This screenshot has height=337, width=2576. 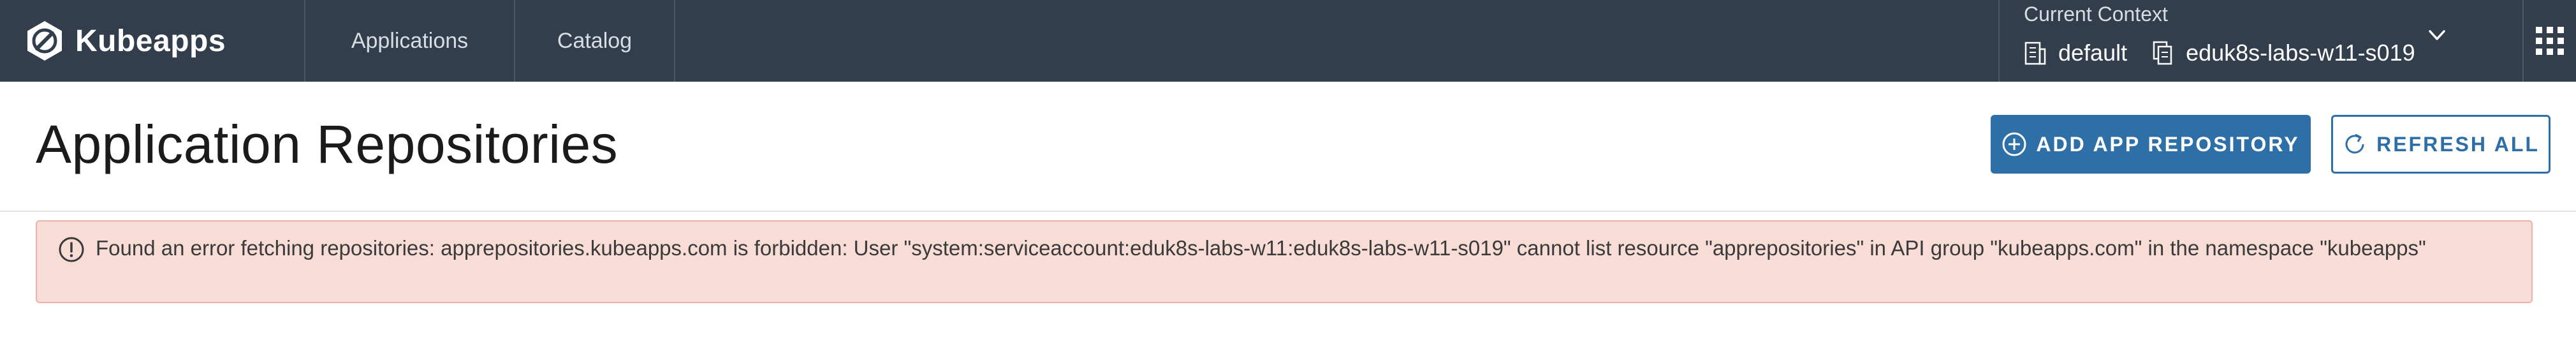 I want to click on context-values: default eduk8s-labs-w11-s019, so click(x=2219, y=53).